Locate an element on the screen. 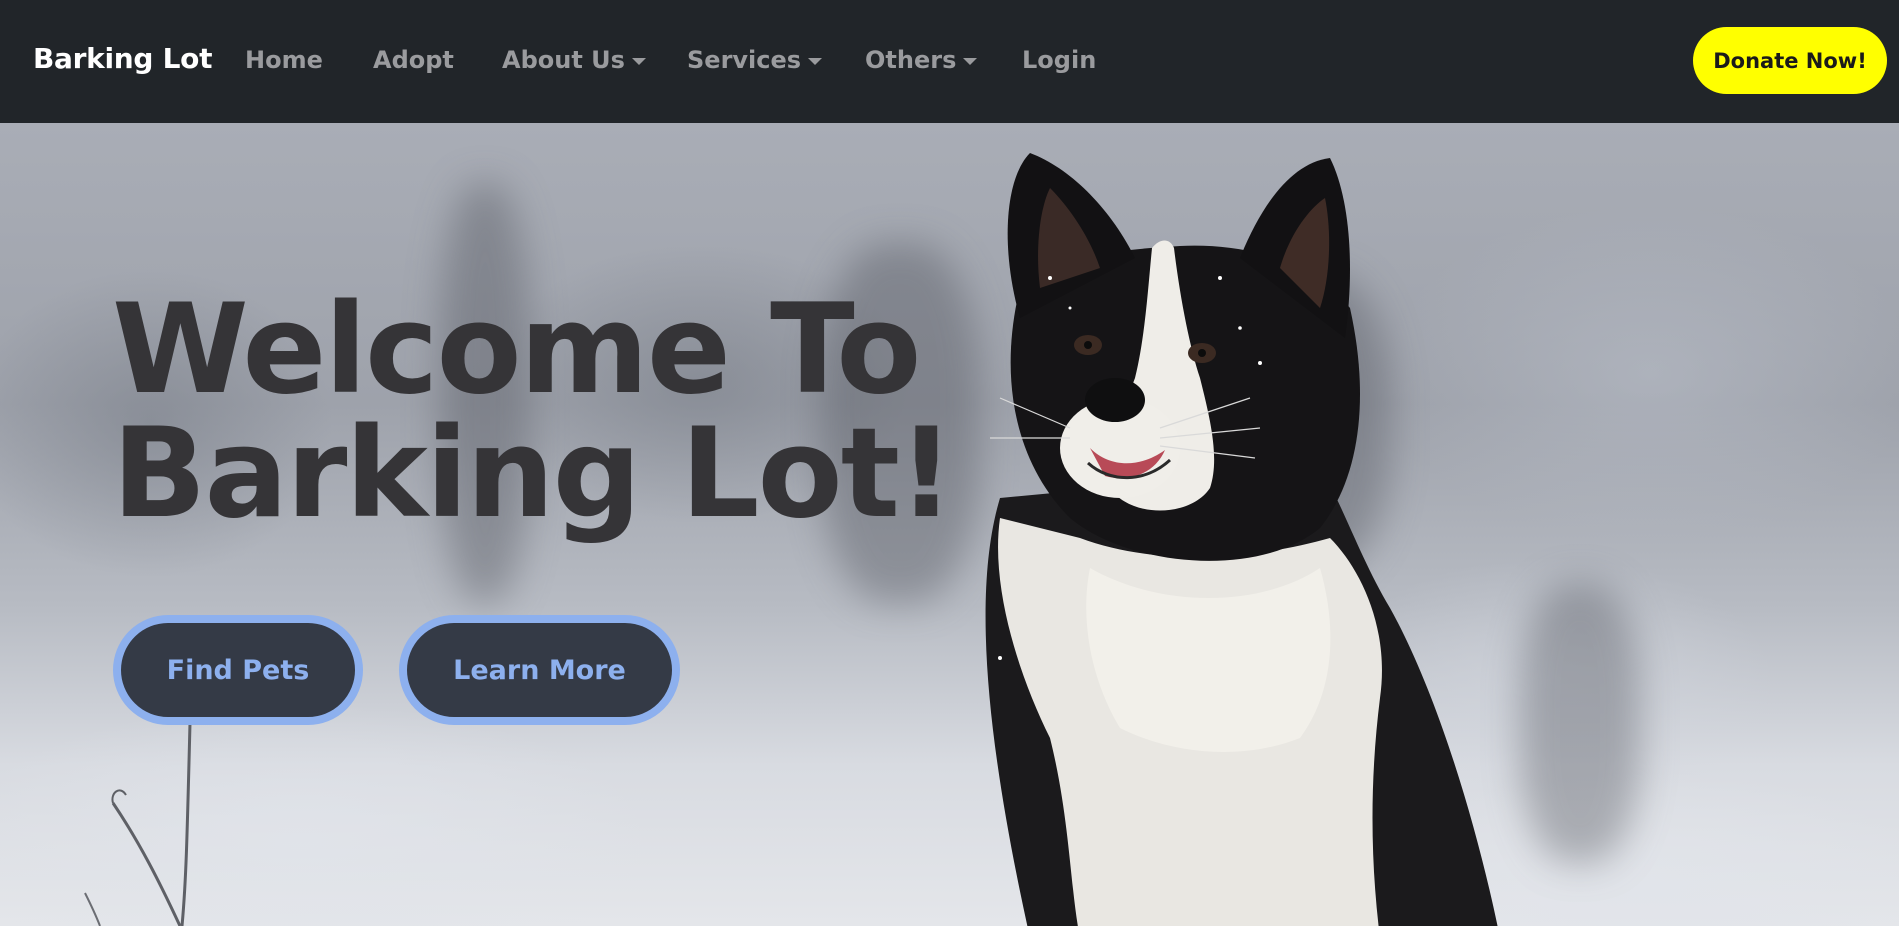 Image resolution: width=1899 pixels, height=926 pixels. nav-services-label: Services is located at coordinates (744, 60).